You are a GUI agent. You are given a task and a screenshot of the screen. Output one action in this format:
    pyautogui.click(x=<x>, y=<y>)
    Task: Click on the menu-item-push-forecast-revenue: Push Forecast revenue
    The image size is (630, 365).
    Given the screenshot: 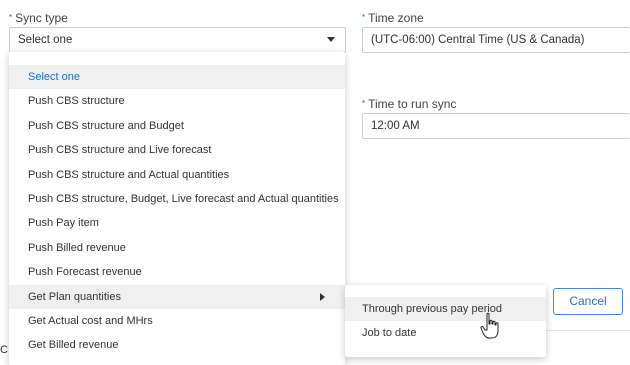 What is the action you would take?
    pyautogui.click(x=177, y=272)
    